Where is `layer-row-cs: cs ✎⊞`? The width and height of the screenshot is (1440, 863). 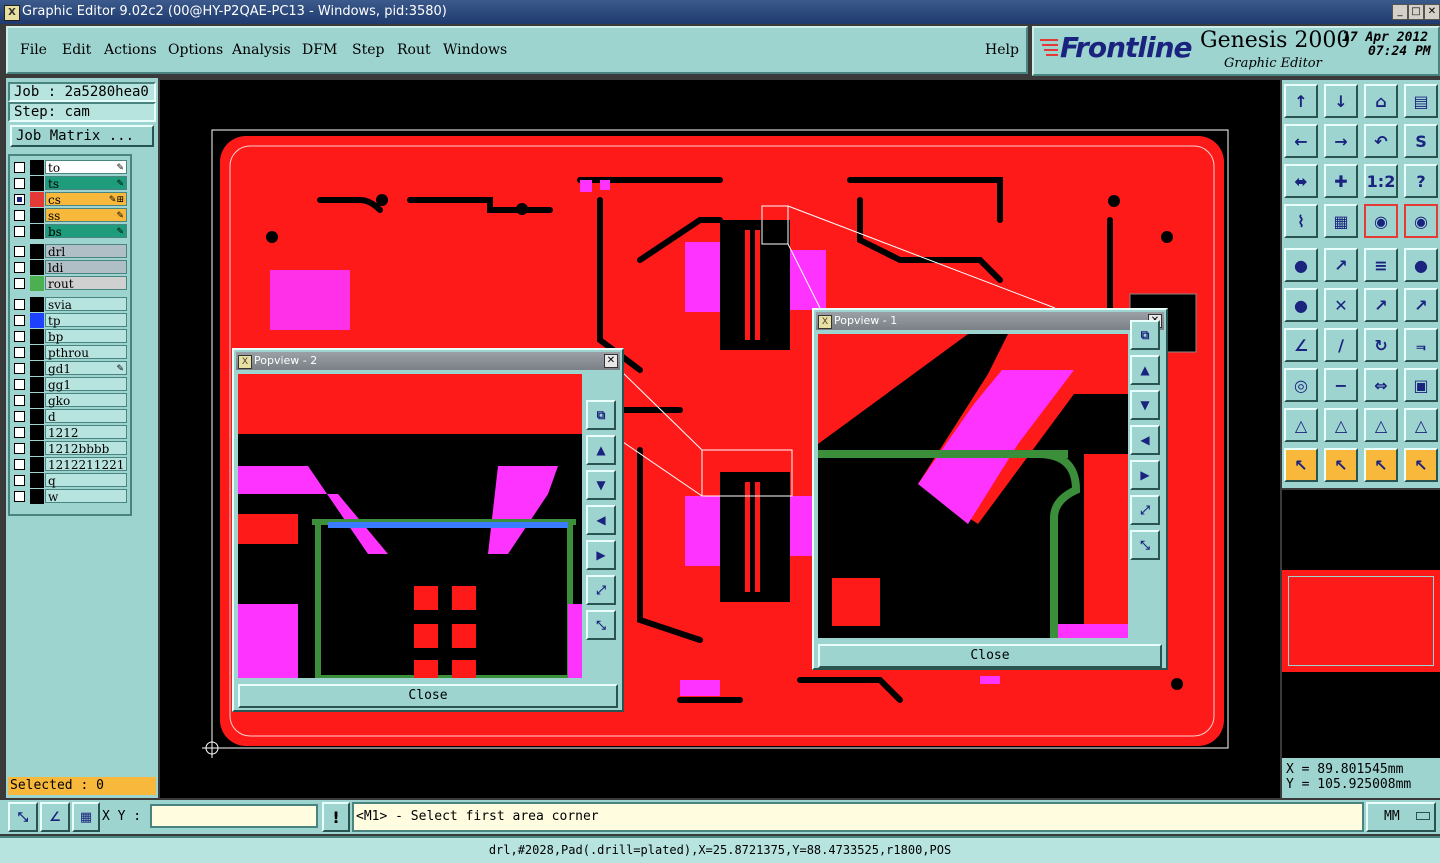
layer-row-cs: cs ✎⊞ is located at coordinates (71, 199).